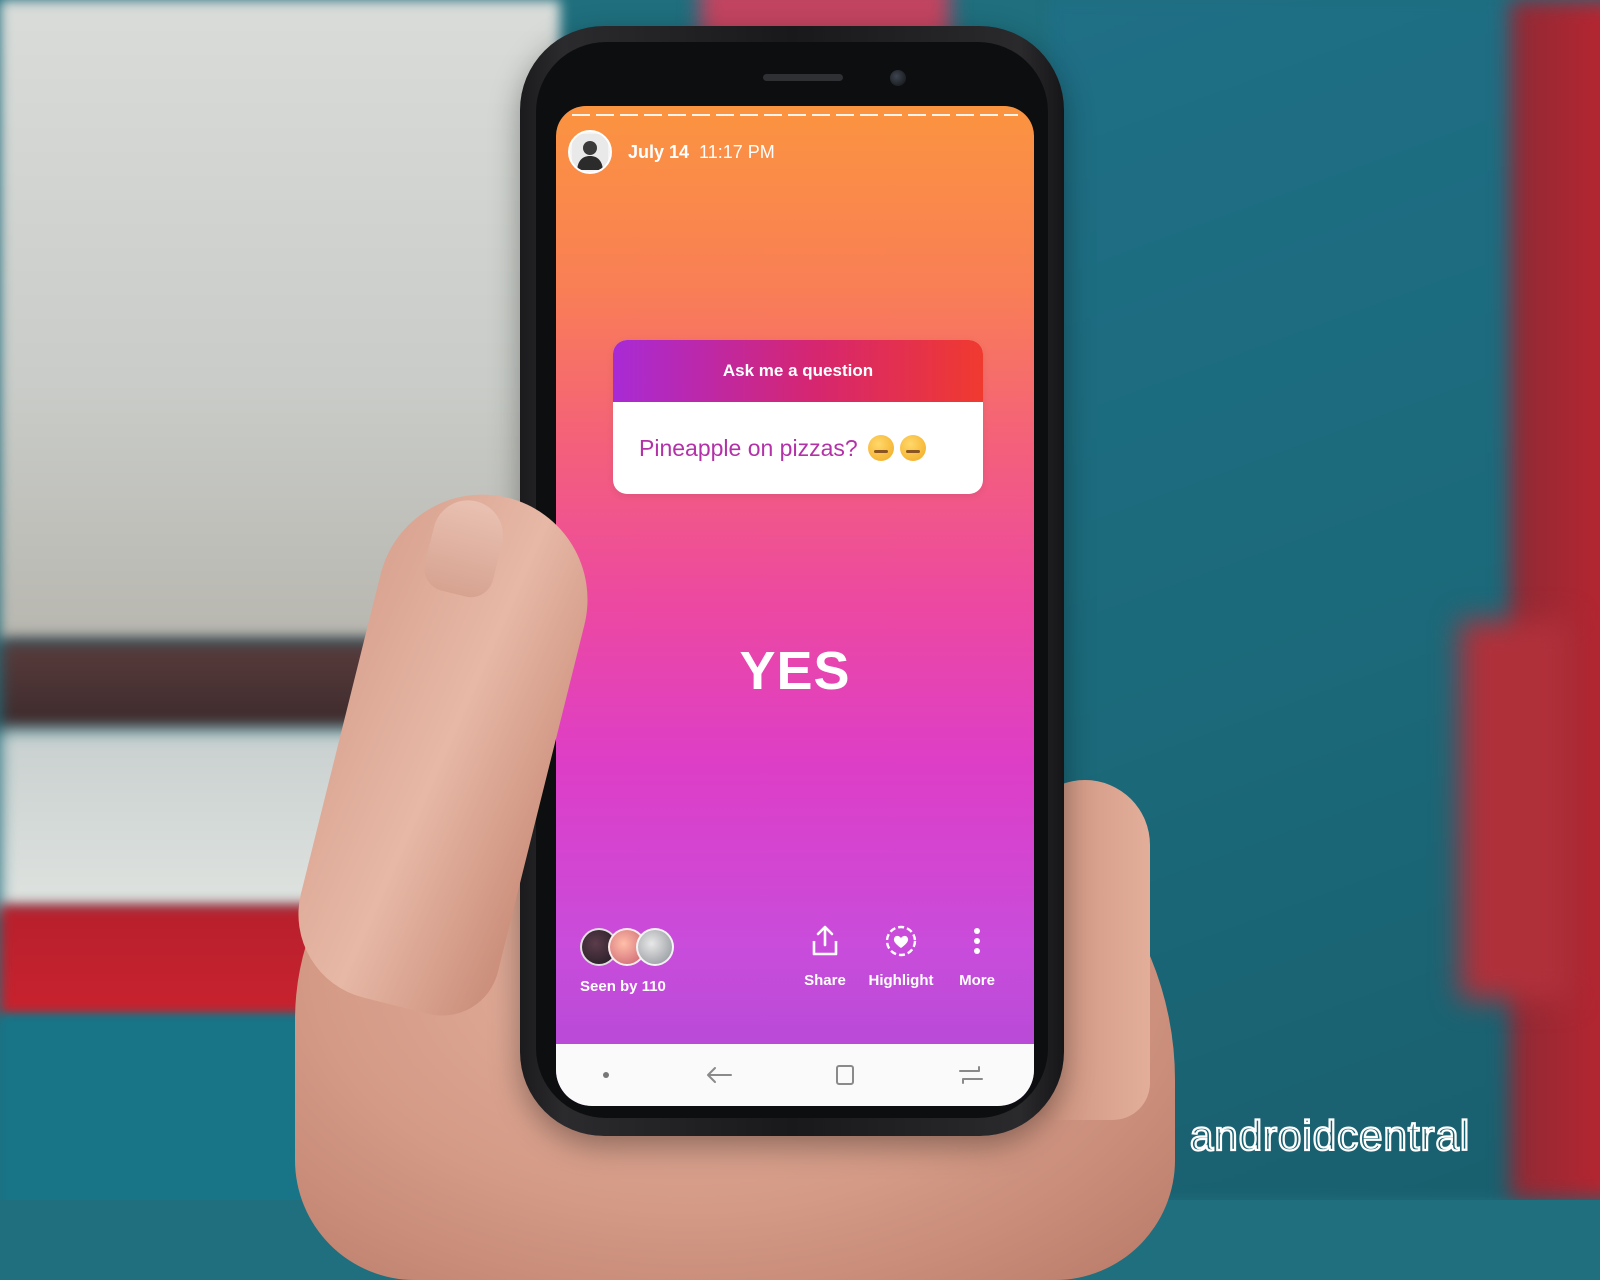  I want to click on more-label: More, so click(977, 980).